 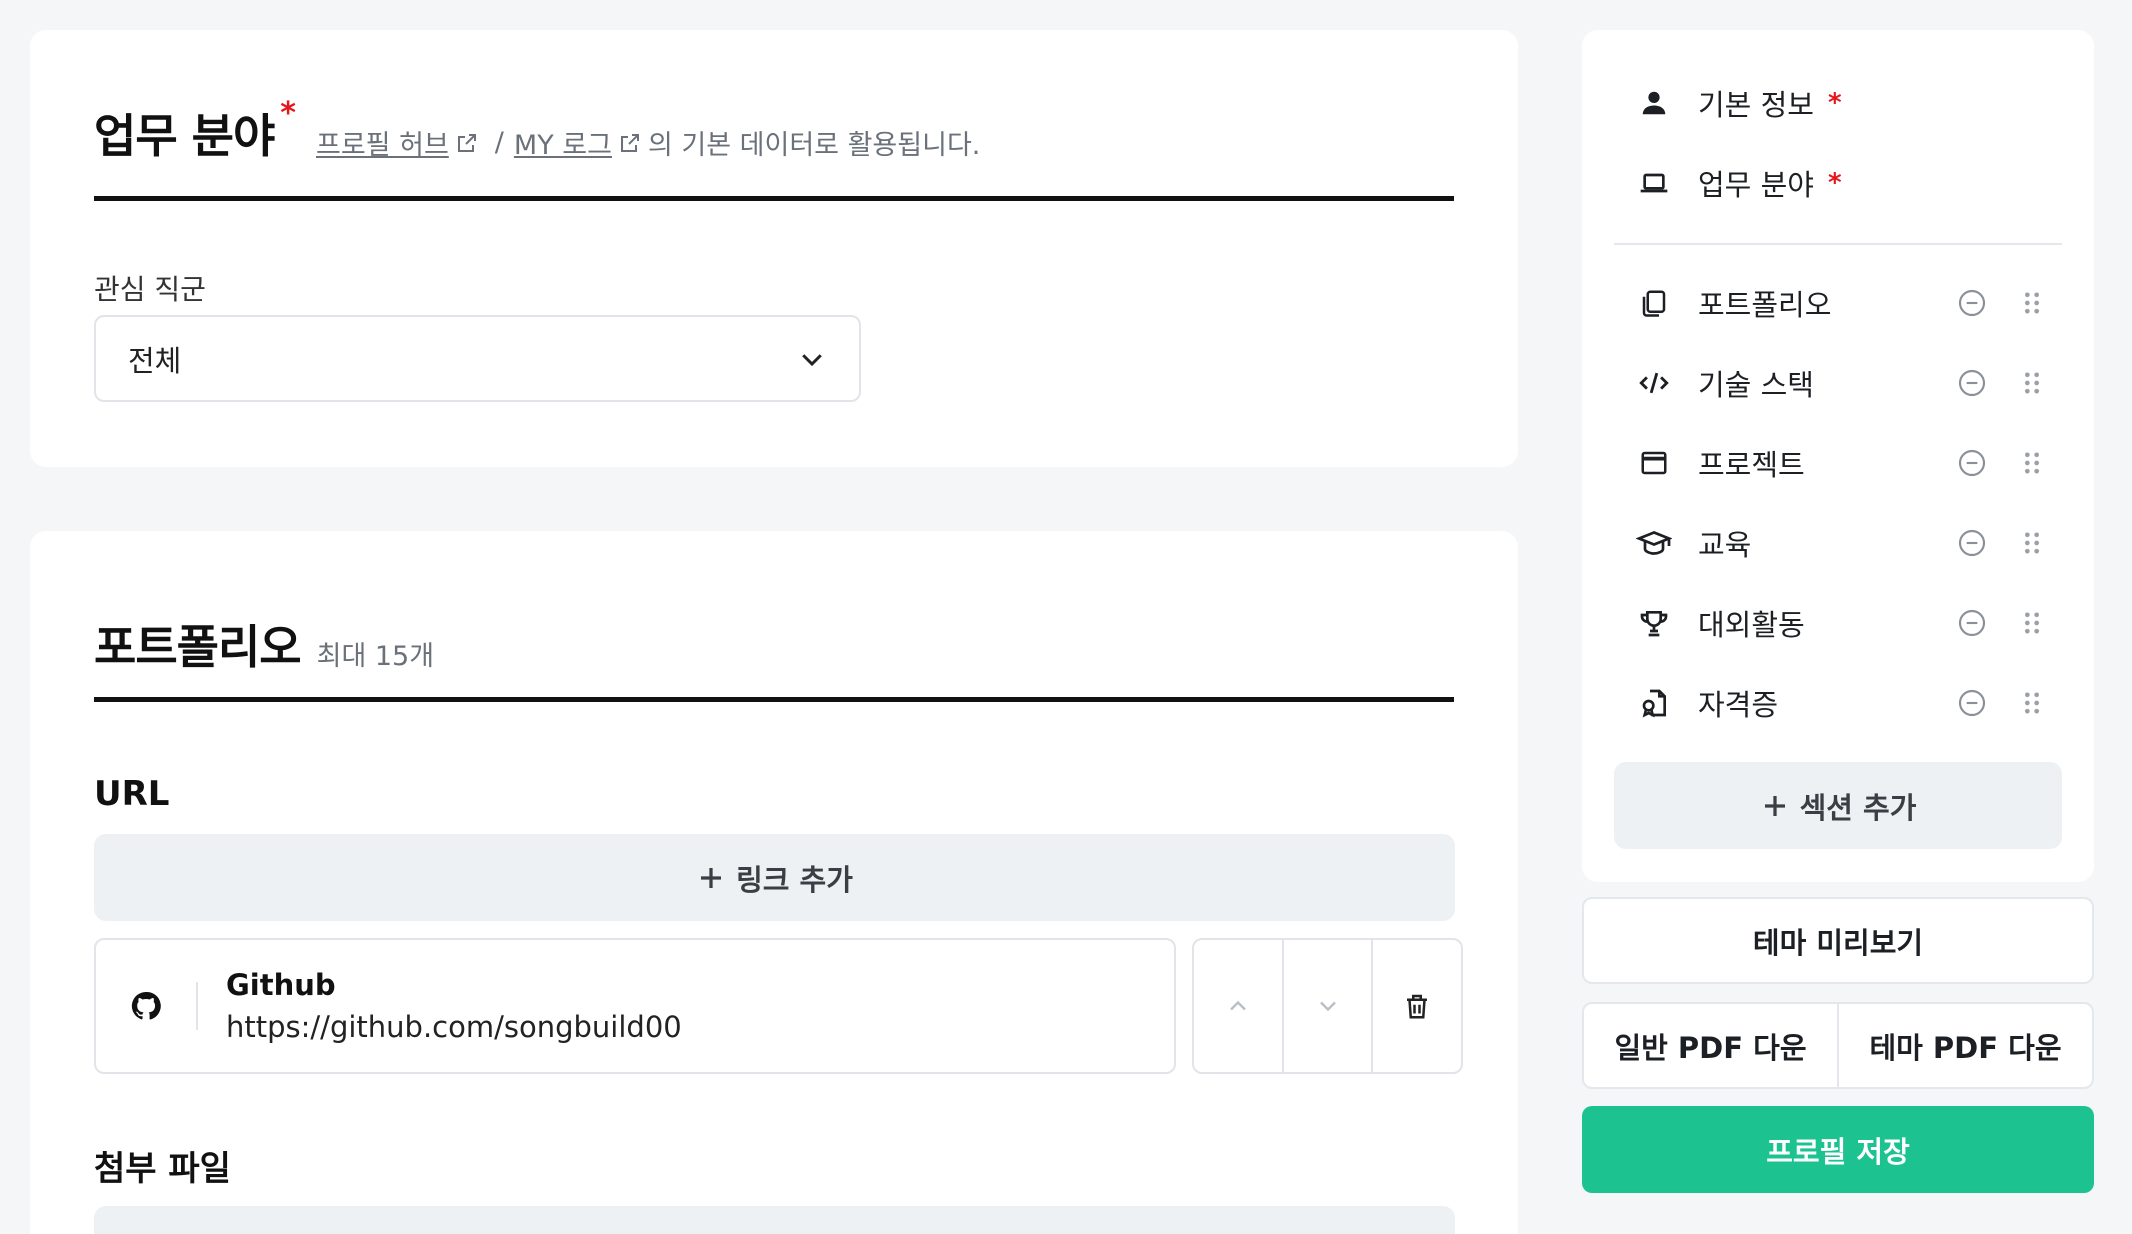 I want to click on work-field-header: 업무 분야 * 프로필 허브 / MY 로그 의 기본 데이터로 활용됩니다., so click(x=537, y=131).